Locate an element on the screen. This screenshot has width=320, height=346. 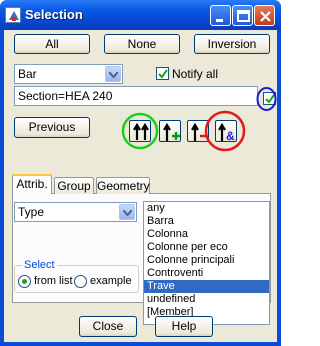
up-arrow-plus-icon is located at coordinates (171, 131).